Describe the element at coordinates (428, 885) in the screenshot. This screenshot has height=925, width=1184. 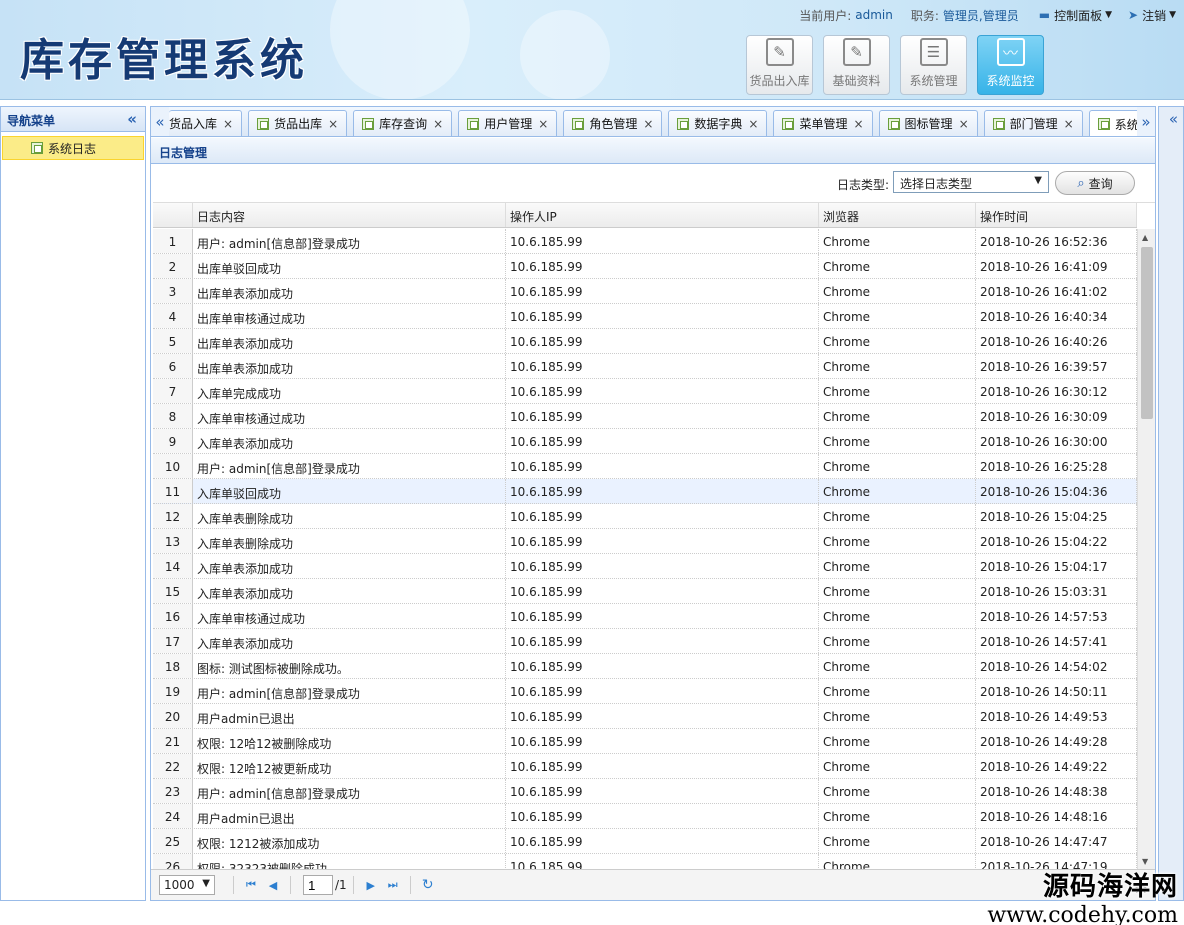
I see `refresh-icon: ↻` at that location.